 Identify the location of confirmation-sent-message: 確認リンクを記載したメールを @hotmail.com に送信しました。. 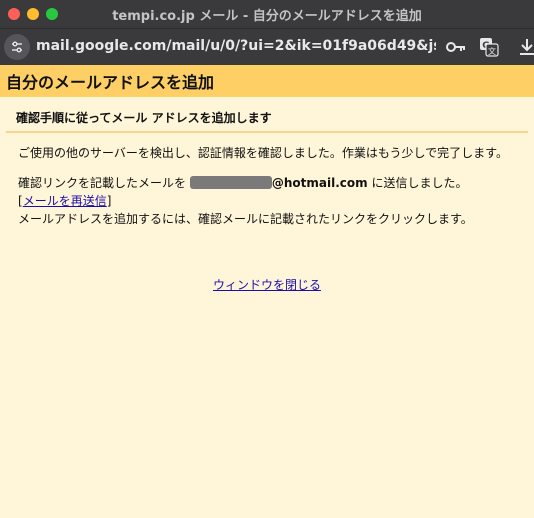
(268, 183).